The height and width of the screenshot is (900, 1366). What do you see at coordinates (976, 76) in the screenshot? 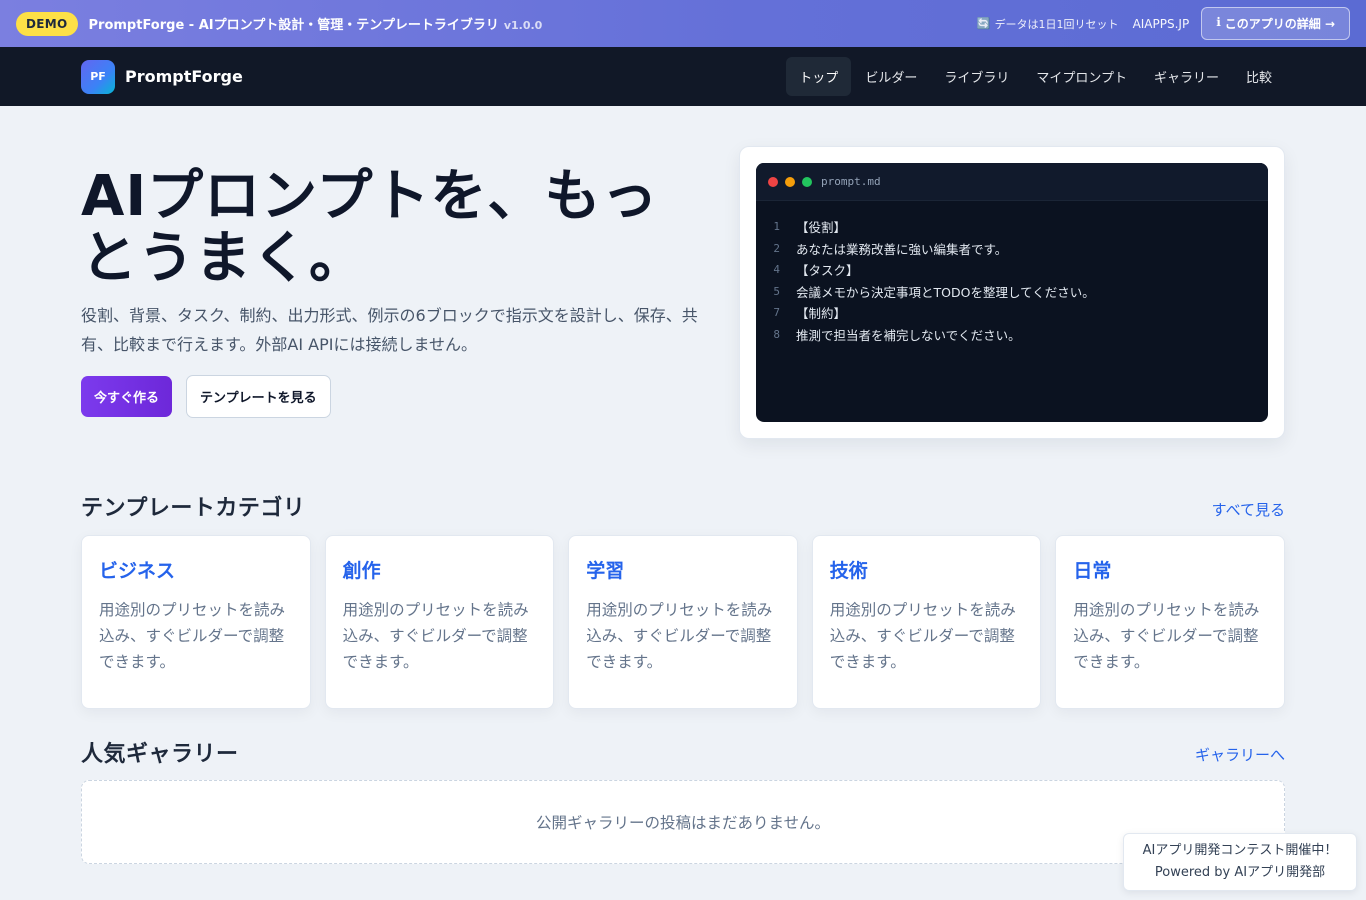
I see `nav-link-library: ライブラリ` at bounding box center [976, 76].